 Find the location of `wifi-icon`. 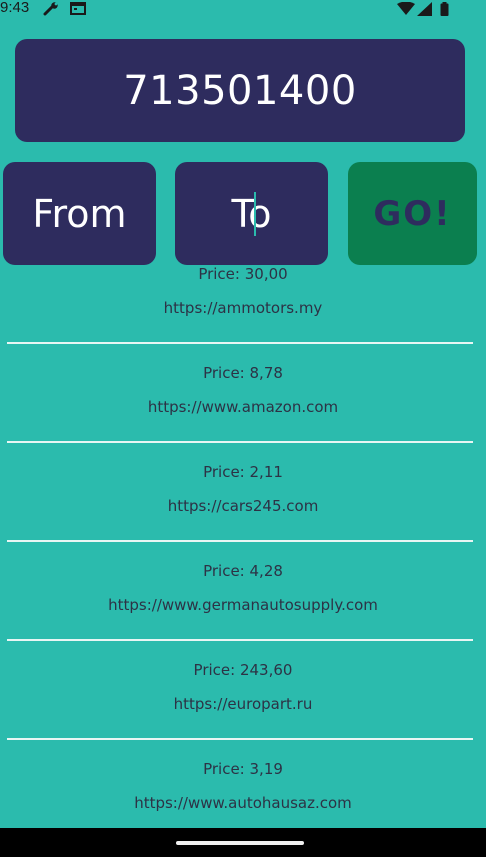

wifi-icon is located at coordinates (406, 10).